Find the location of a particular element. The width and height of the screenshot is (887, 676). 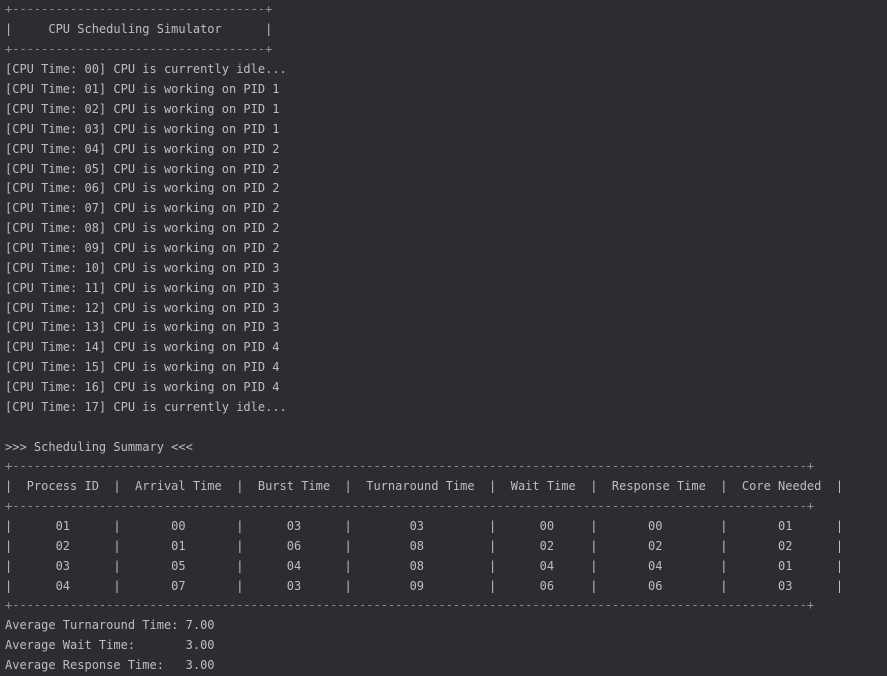

log-line: [CPU Time: 07] CPU is working on PID 2 is located at coordinates (142, 208).